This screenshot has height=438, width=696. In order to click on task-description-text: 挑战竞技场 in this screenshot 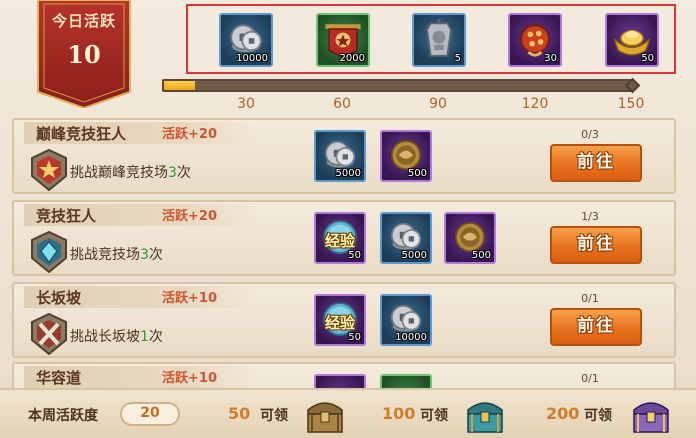, I will do `click(105, 255)`.